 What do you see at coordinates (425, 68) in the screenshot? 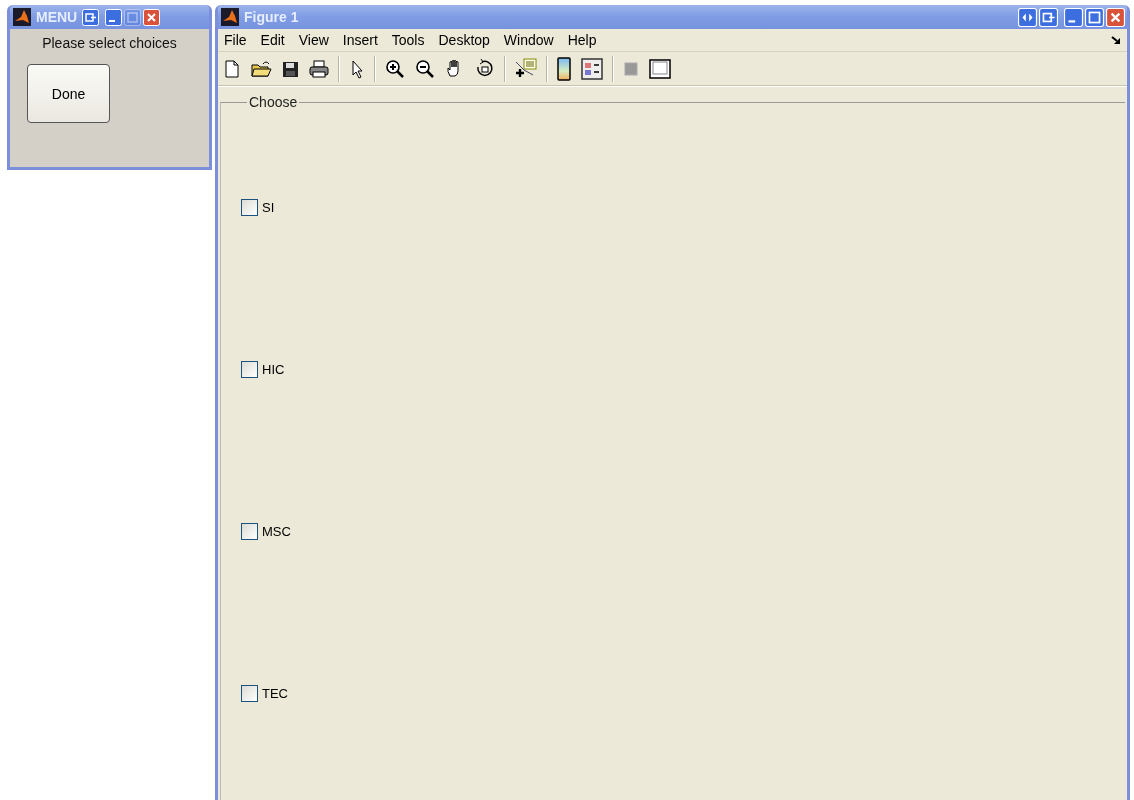
I see `zoom-out-icon` at bounding box center [425, 68].